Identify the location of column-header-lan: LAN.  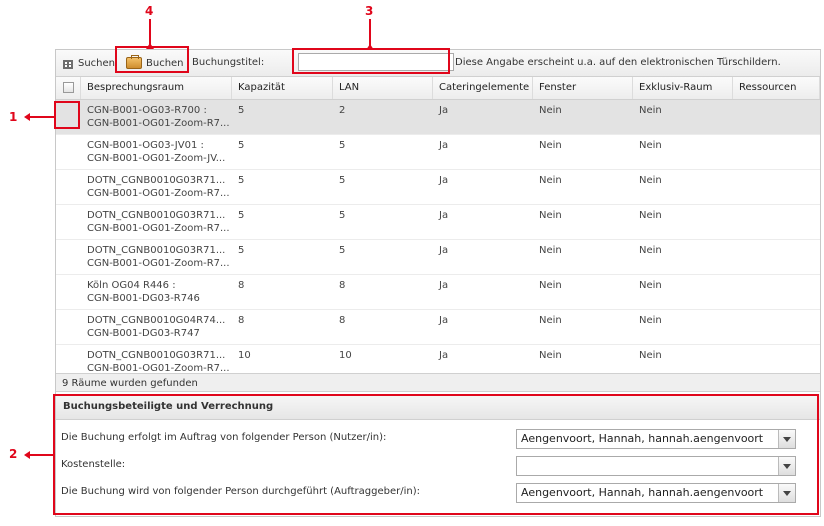
(383, 88).